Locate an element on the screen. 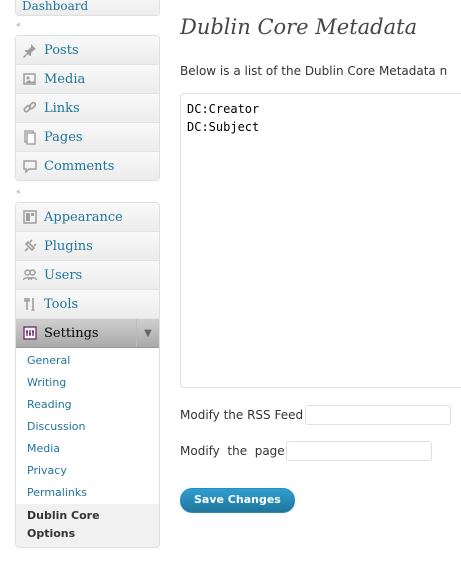 The image size is (461, 568). page-label: Modify the page is located at coordinates (232, 451).